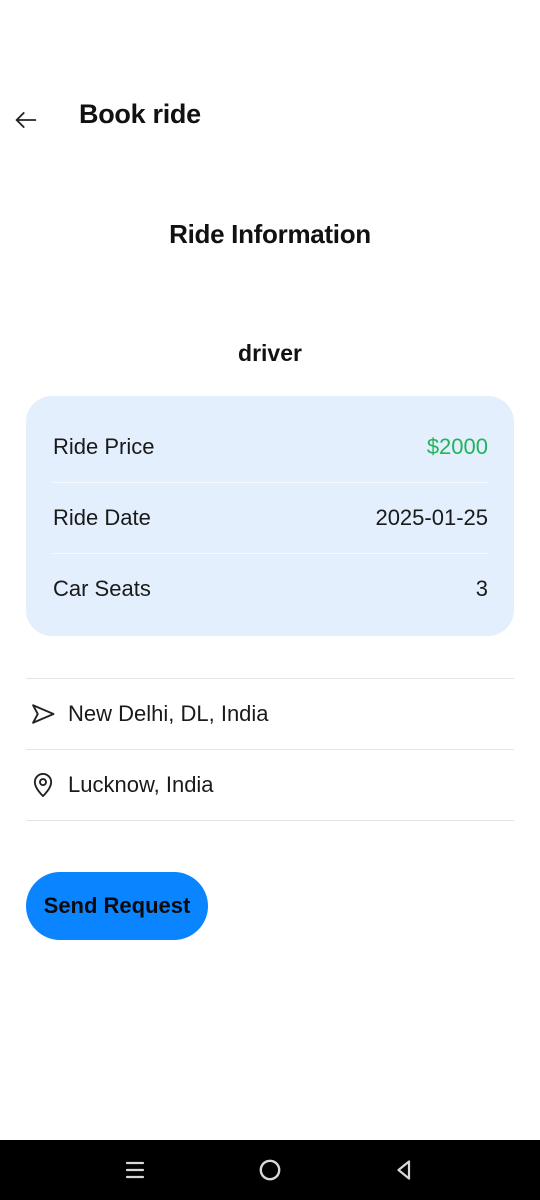  What do you see at coordinates (43, 785) in the screenshot?
I see `map-pin-icon` at bounding box center [43, 785].